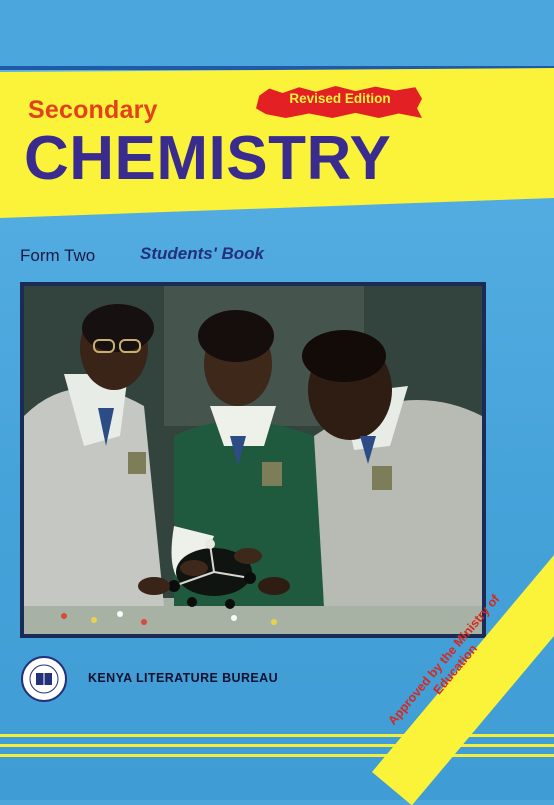  I want to click on book-title: CHEMISTRY, so click(208, 158).